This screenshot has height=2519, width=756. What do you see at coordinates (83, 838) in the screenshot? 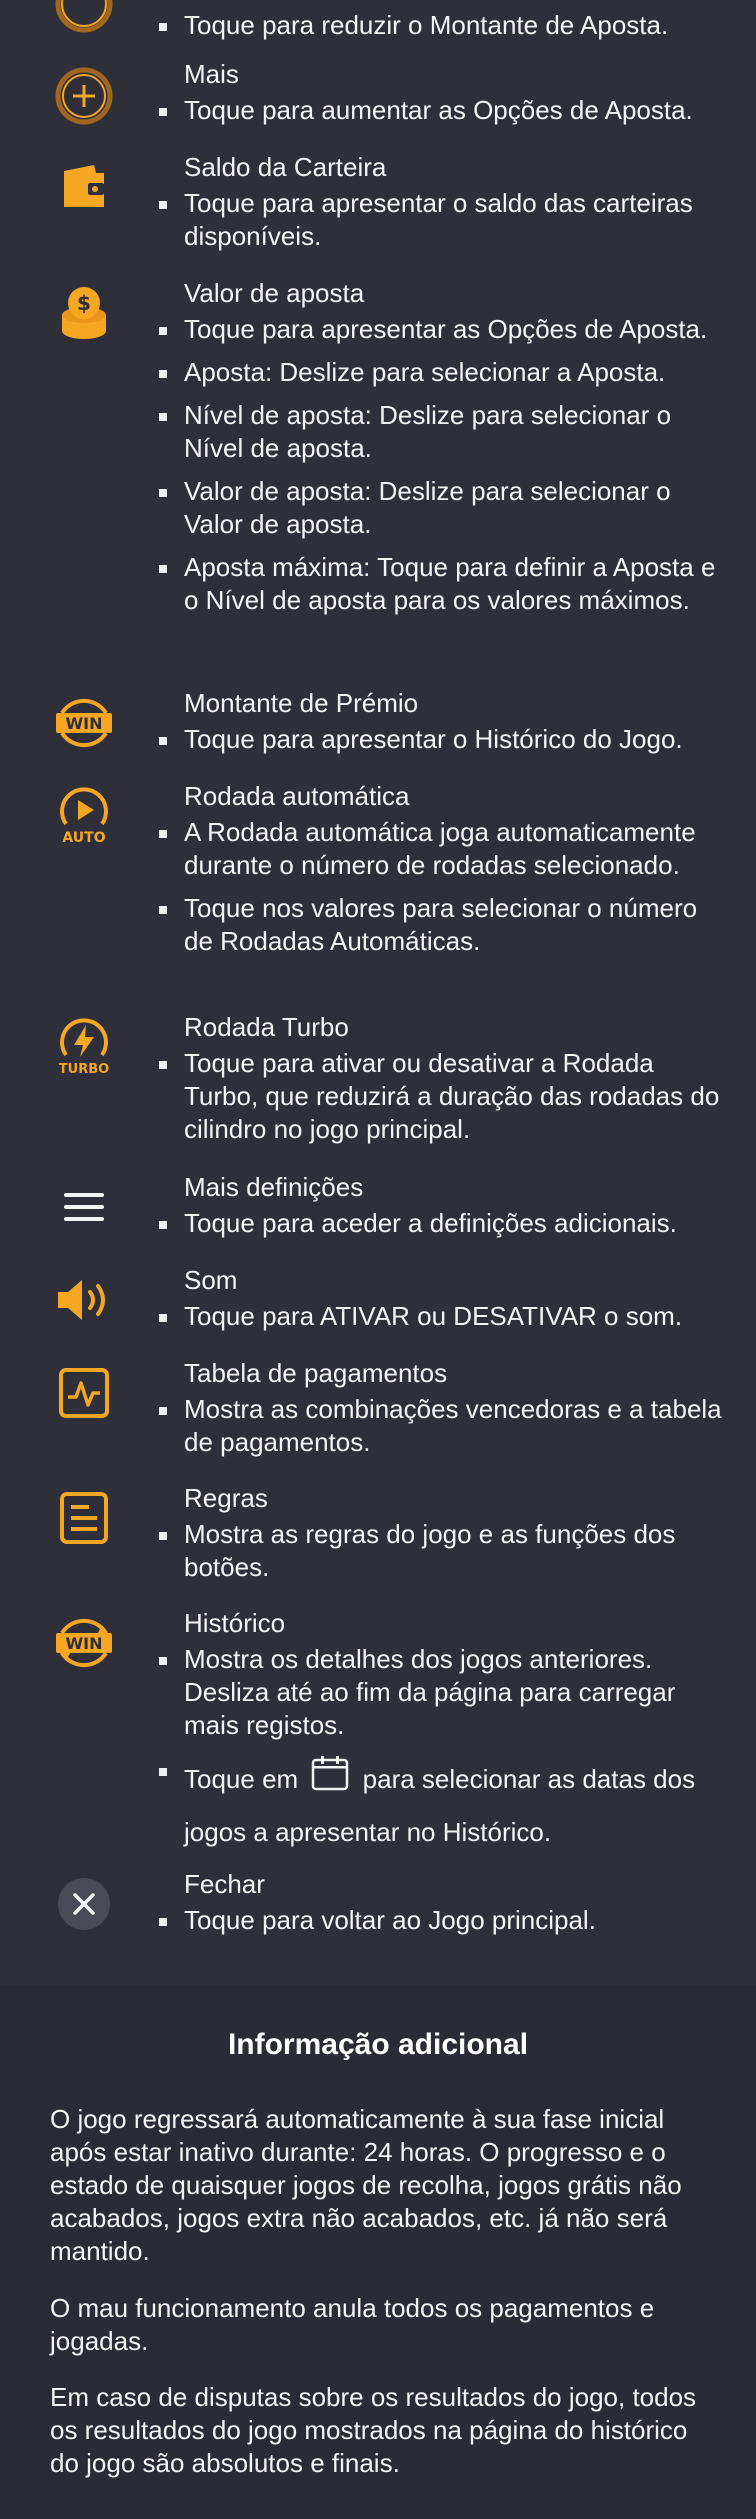
I see `svg-text: AUTO` at bounding box center [83, 838].